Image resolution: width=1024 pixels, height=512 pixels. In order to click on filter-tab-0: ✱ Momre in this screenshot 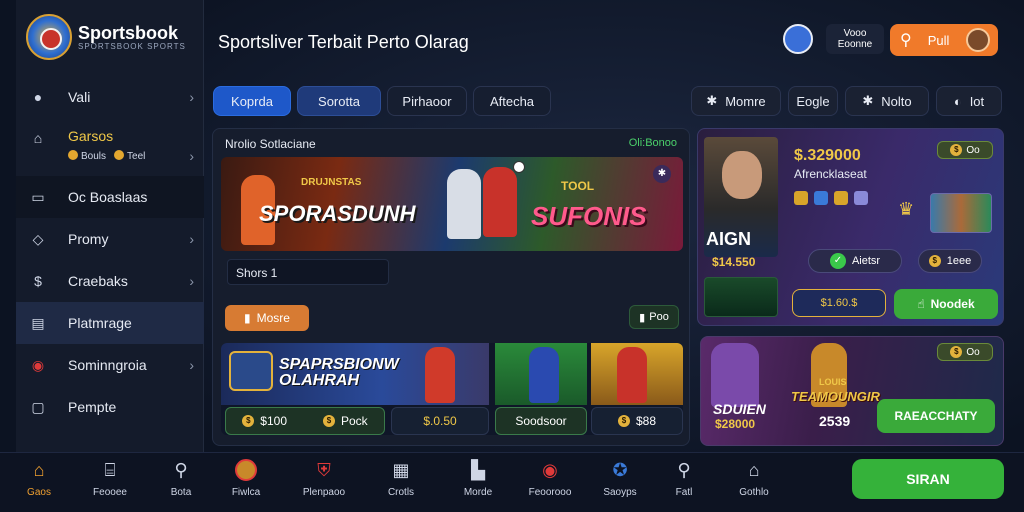, I will do `click(736, 101)`.